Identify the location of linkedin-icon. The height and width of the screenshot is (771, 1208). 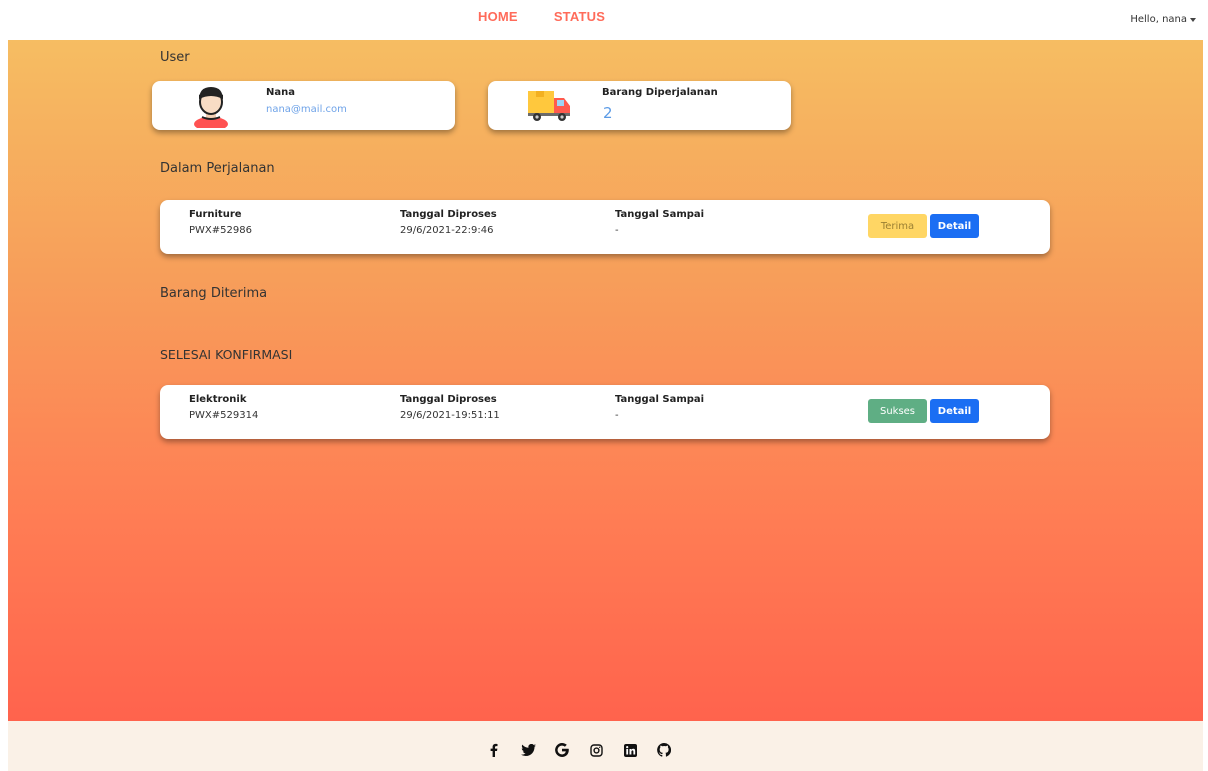
(630, 750).